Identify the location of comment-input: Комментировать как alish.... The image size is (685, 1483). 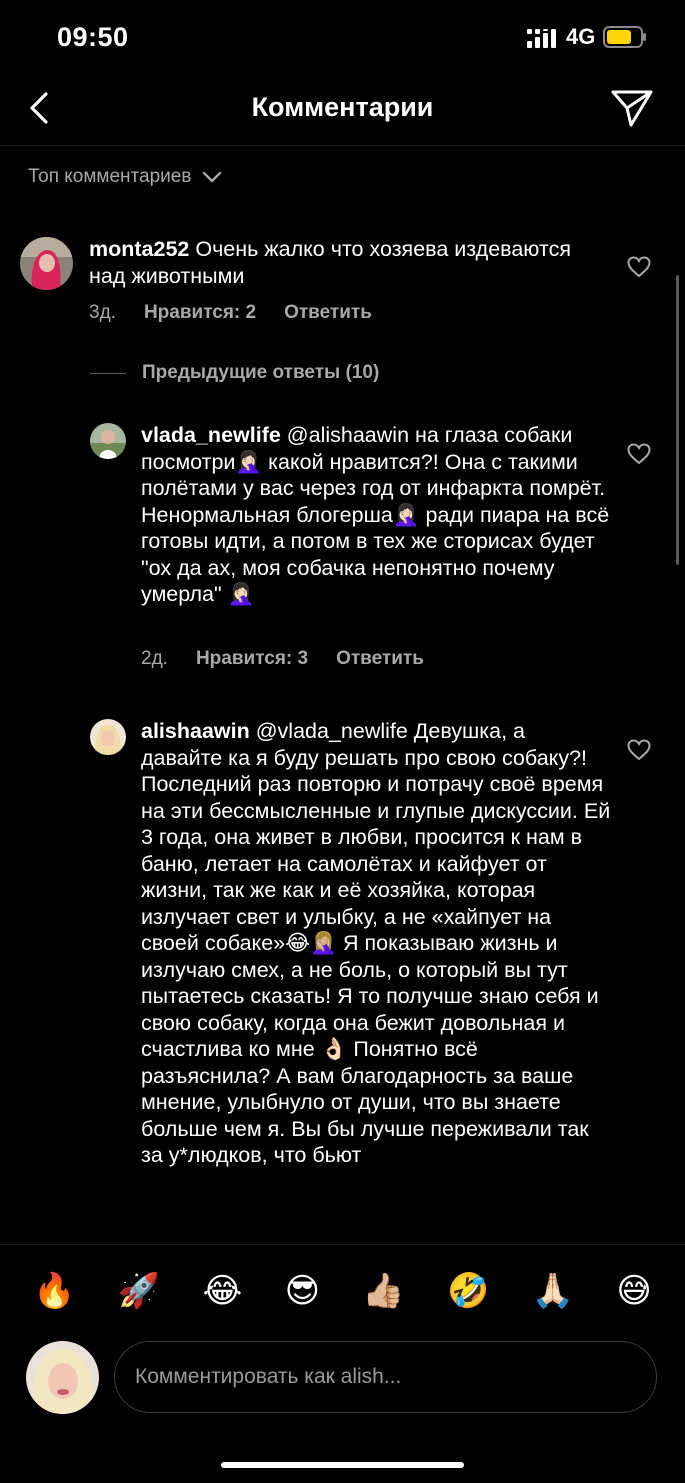
(385, 1377).